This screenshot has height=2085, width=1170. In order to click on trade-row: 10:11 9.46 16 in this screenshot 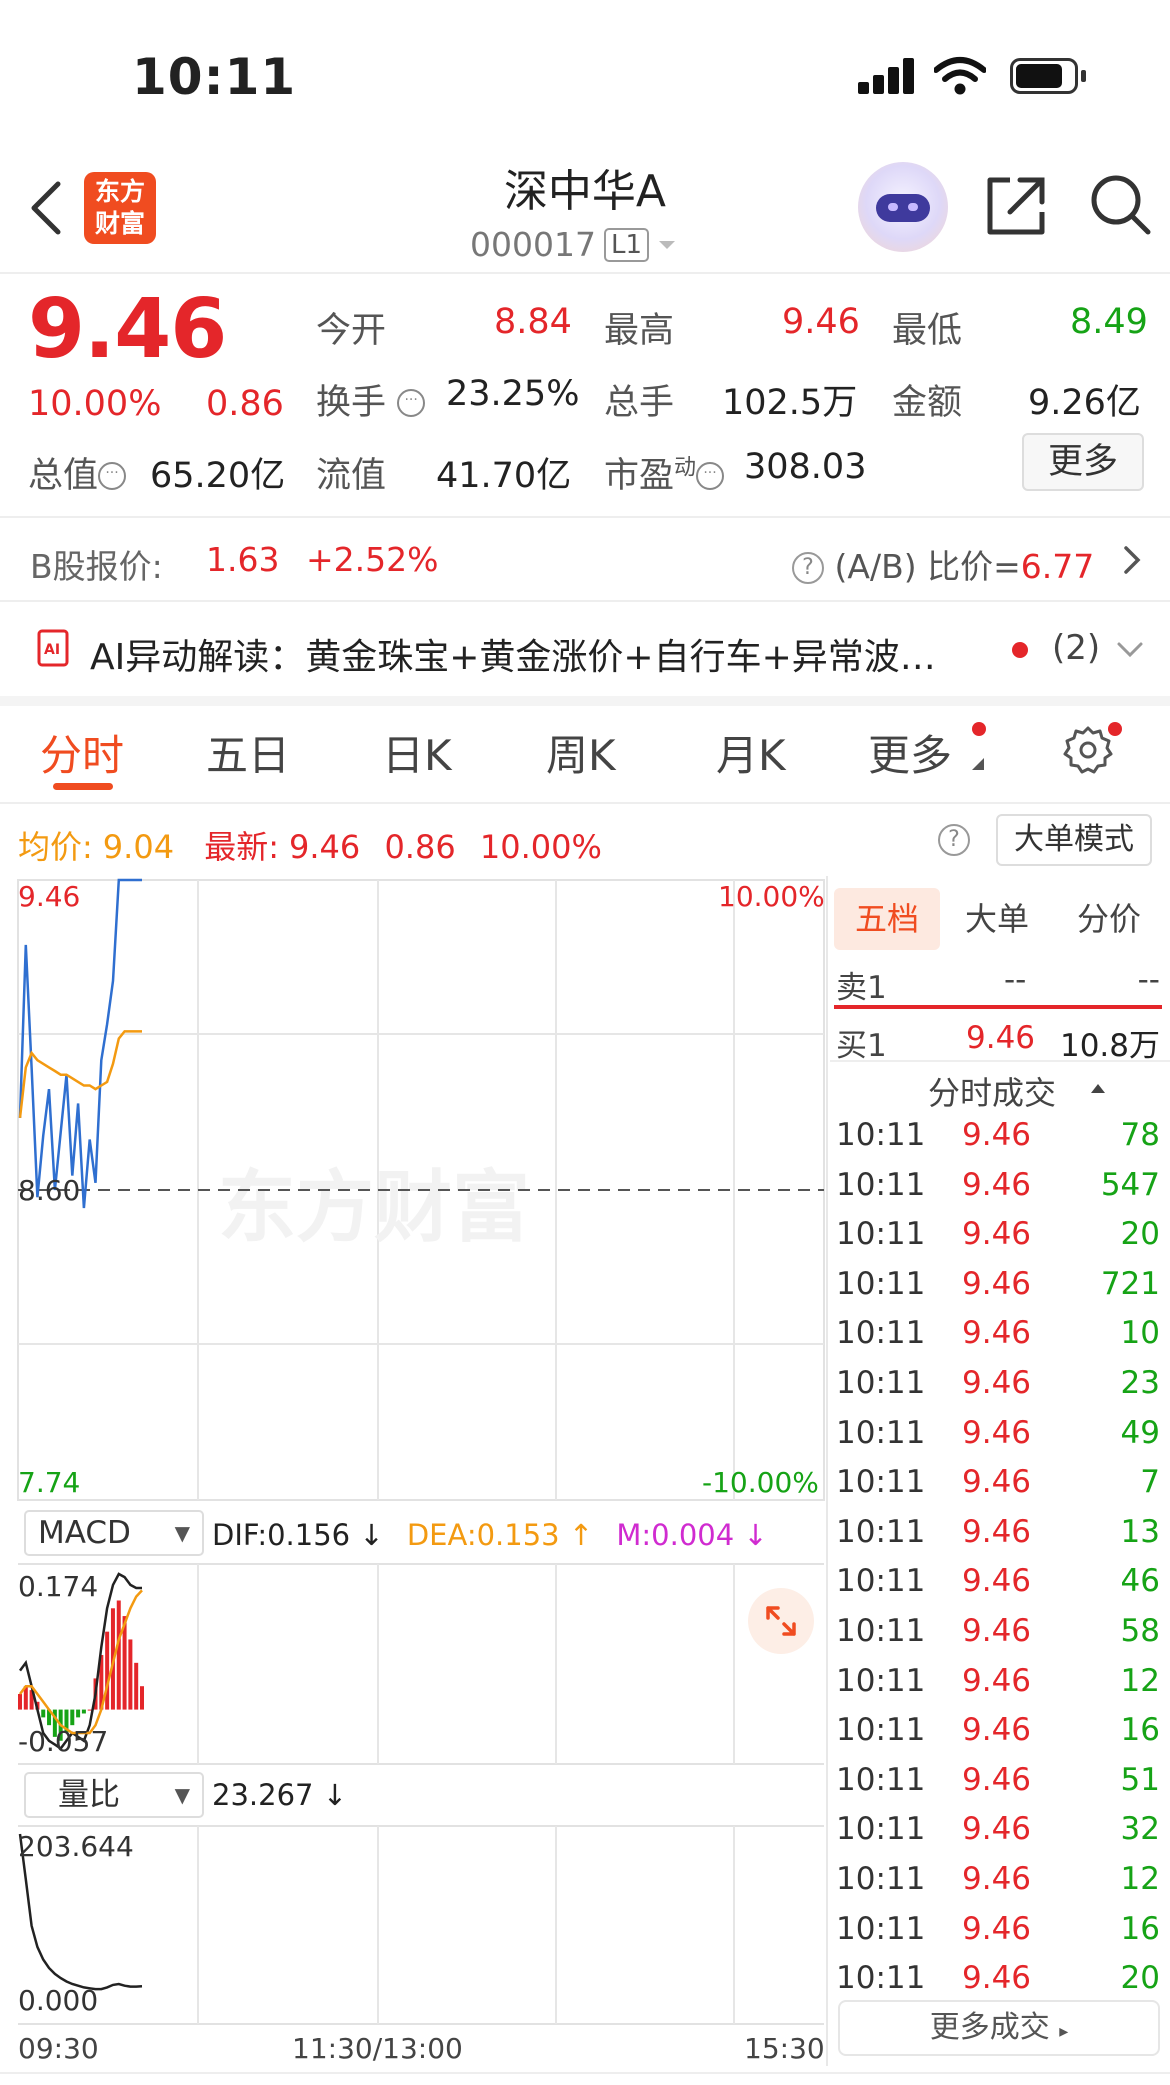, I will do `click(1000, 1935)`.